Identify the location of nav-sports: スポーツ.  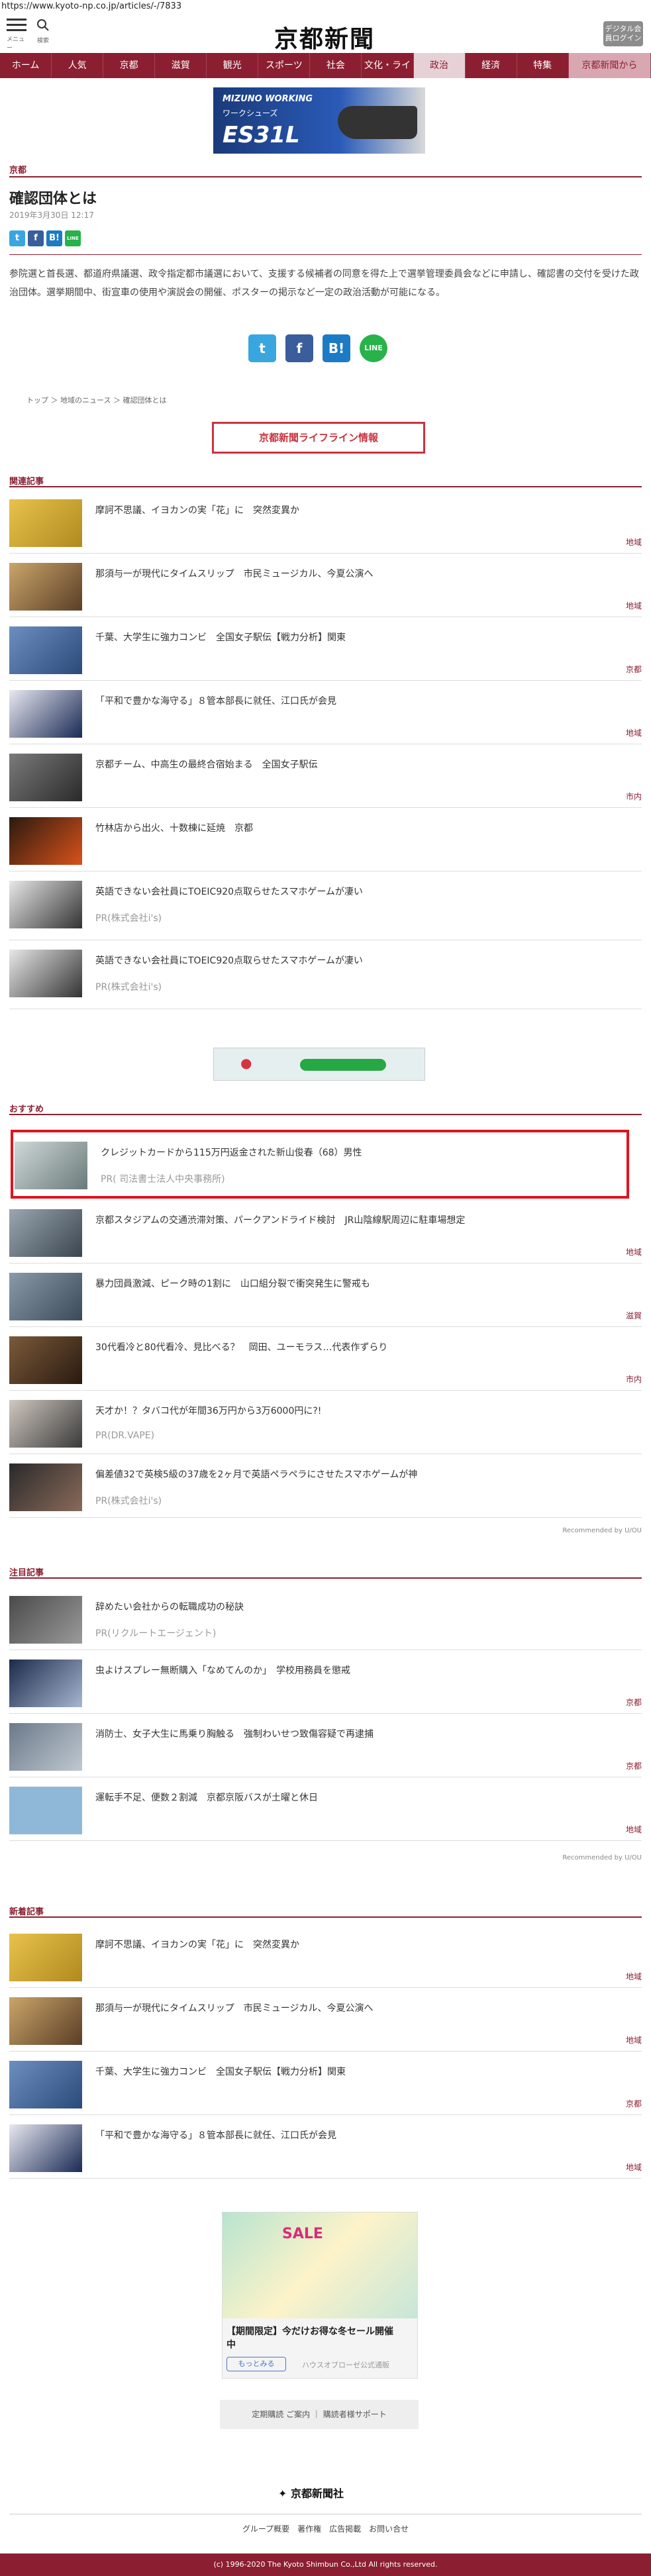
(284, 65).